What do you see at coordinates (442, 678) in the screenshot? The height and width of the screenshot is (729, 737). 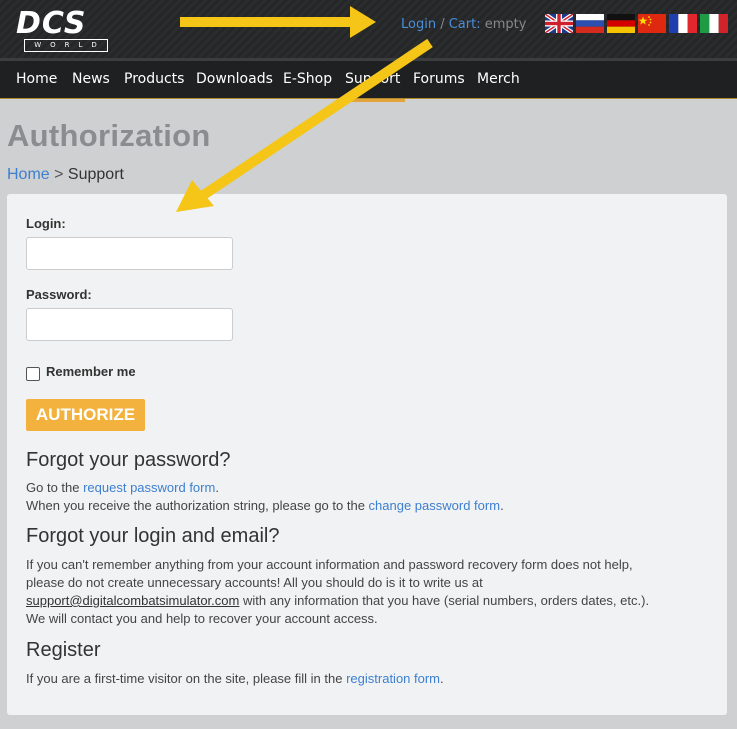 I see `register-text-end: .` at bounding box center [442, 678].